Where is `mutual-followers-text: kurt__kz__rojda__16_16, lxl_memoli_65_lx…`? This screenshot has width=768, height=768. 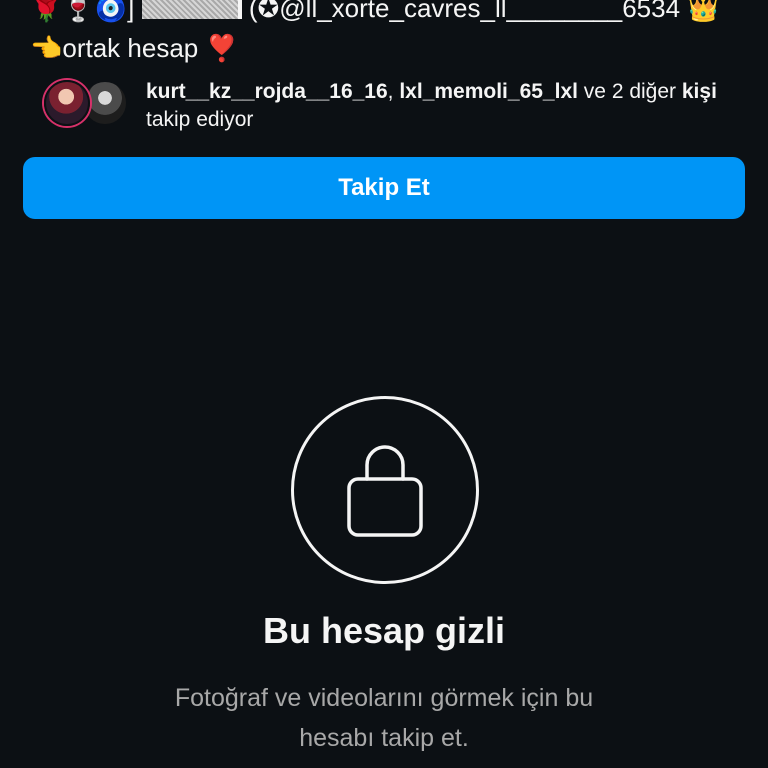 mutual-followers-text: kurt__kz__rojda__16_16, lxl_memoli_65_lx… is located at coordinates (446, 106).